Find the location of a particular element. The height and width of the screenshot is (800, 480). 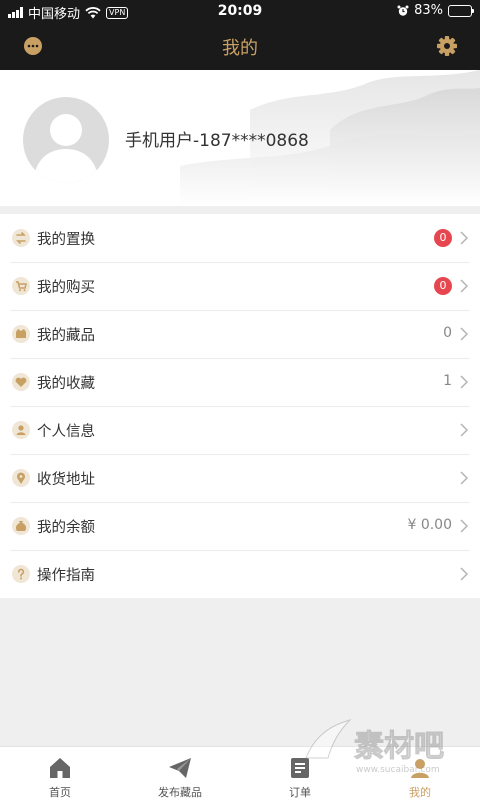

order-icon is located at coordinates (300, 768).